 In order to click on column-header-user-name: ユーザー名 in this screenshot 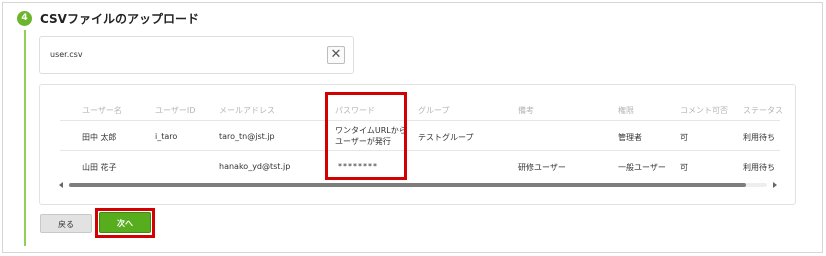, I will do `click(102, 110)`.